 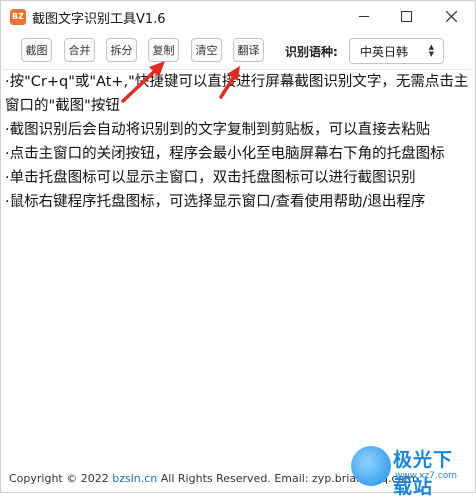 What do you see at coordinates (238, 16) in the screenshot?
I see `title-bar: BZ 截图文字识别工具V1.6` at bounding box center [238, 16].